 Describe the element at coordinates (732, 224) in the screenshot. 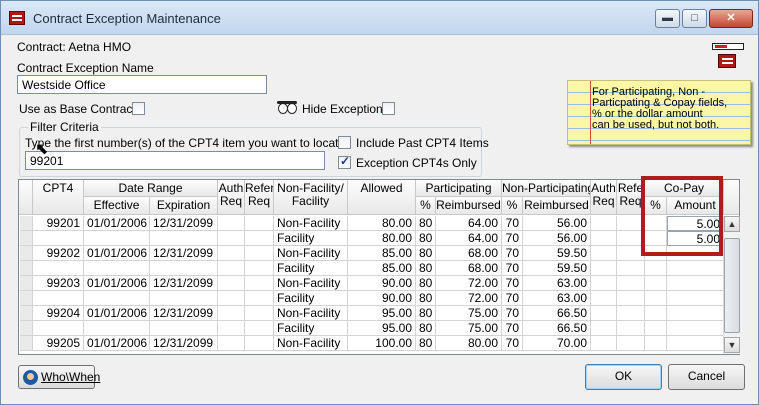

I see `scroll-up-arrow-icon: ▲` at that location.